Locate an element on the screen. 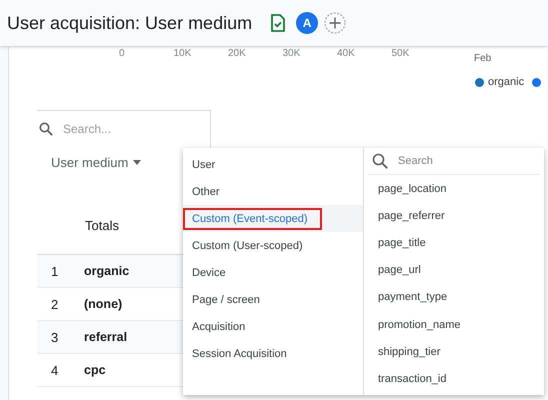  category-item: Page / screen is located at coordinates (226, 299).